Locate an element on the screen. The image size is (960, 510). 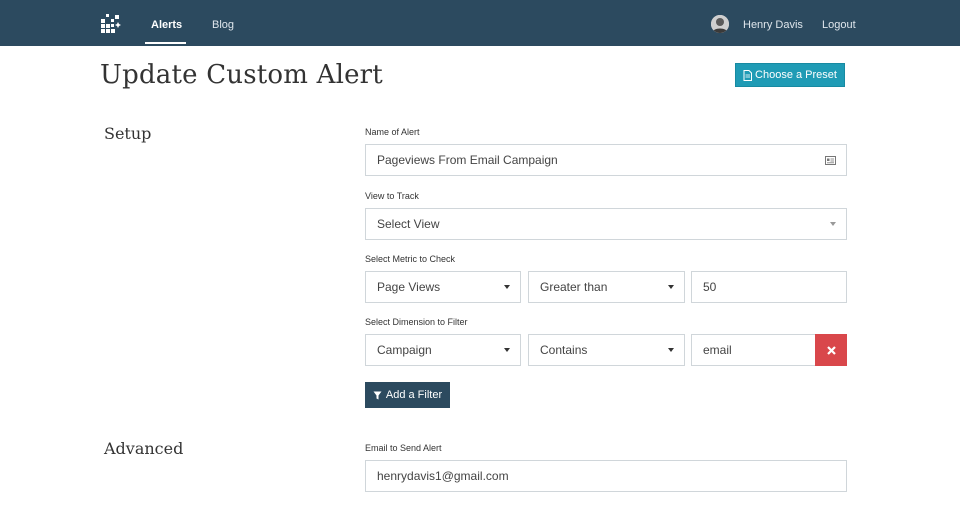
app-logo-icon is located at coordinates (112, 23).